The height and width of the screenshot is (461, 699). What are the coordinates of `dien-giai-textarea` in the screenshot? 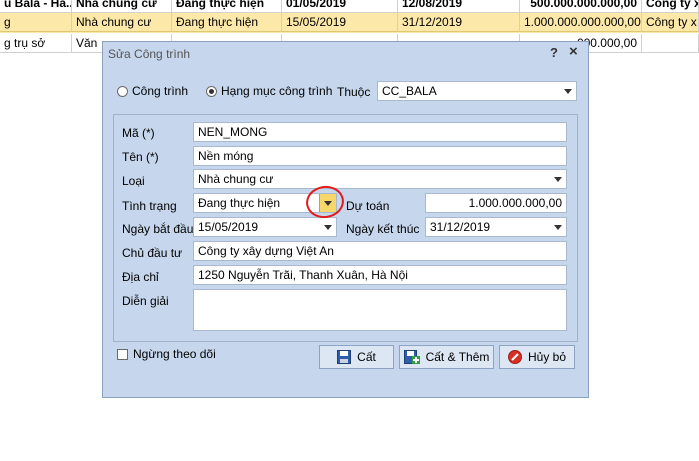 It's located at (380, 310).